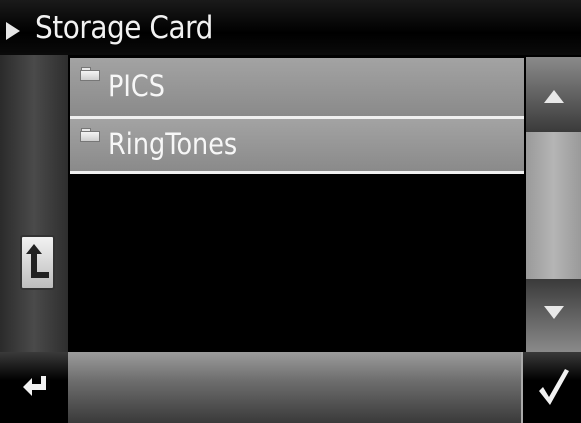 This screenshot has width=581, height=423. I want to click on list-item-label: PICS, so click(136, 86).